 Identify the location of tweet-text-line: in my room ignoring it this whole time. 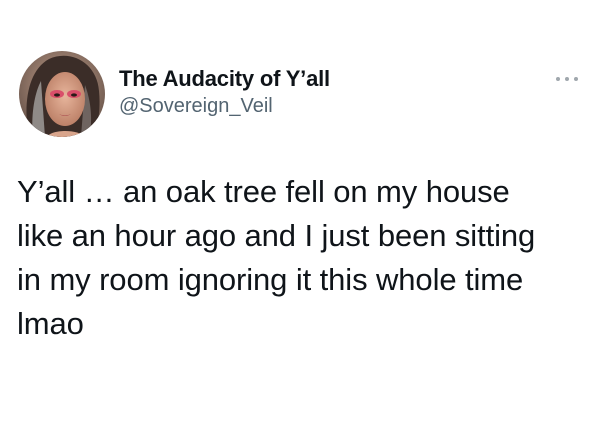
(270, 279).